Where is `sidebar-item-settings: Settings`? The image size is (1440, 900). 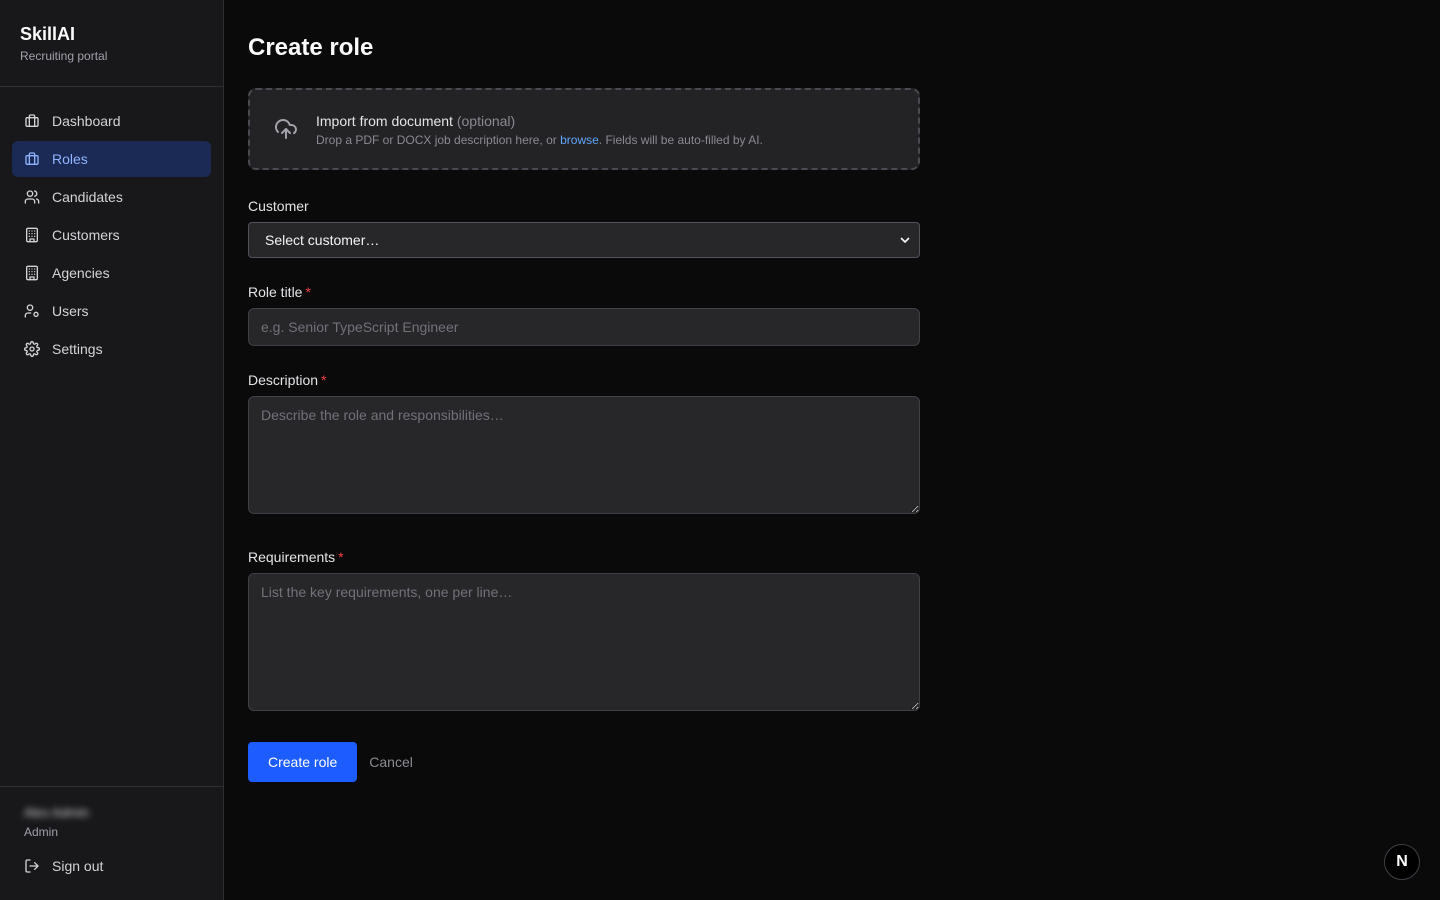
sidebar-item-settings: Settings is located at coordinates (111, 349).